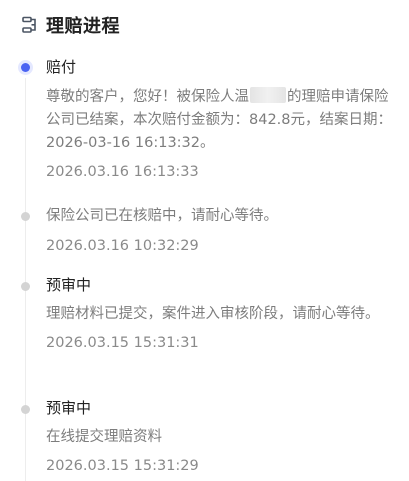 The height and width of the screenshot is (481, 409). Describe the element at coordinates (83, 26) in the screenshot. I see `section-title: 理赔进程` at that location.